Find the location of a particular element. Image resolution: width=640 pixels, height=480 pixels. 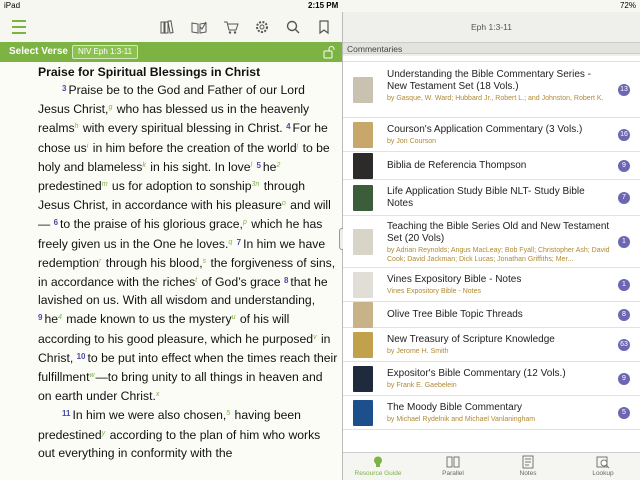

verse-number: 7 is located at coordinates (239, 242).